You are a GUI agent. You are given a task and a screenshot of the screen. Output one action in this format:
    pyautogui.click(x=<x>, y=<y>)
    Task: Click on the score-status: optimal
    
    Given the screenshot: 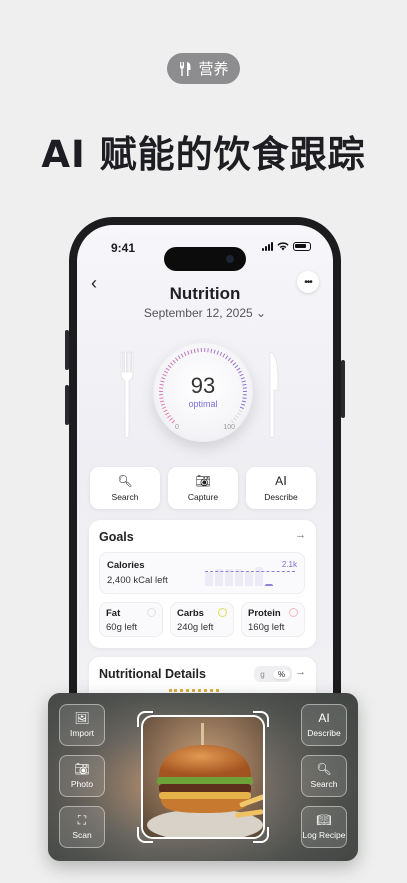 What is the action you would take?
    pyautogui.click(x=203, y=404)
    